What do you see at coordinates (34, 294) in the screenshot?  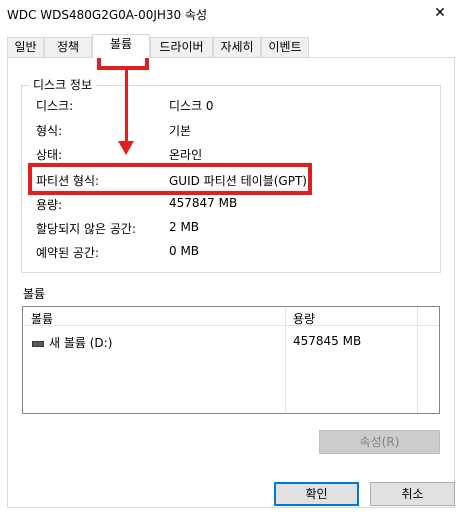 I see `volumes-caption: 볼륨` at bounding box center [34, 294].